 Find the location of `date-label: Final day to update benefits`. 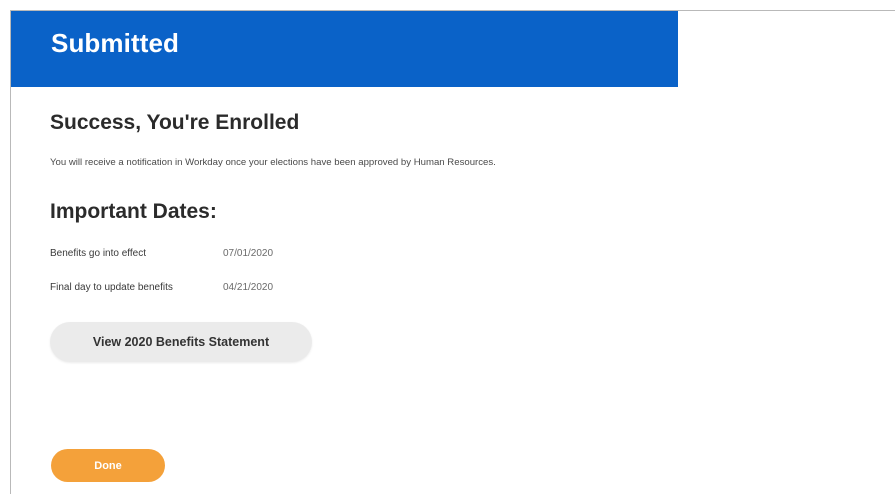

date-label: Final day to update benefits is located at coordinates (111, 287).